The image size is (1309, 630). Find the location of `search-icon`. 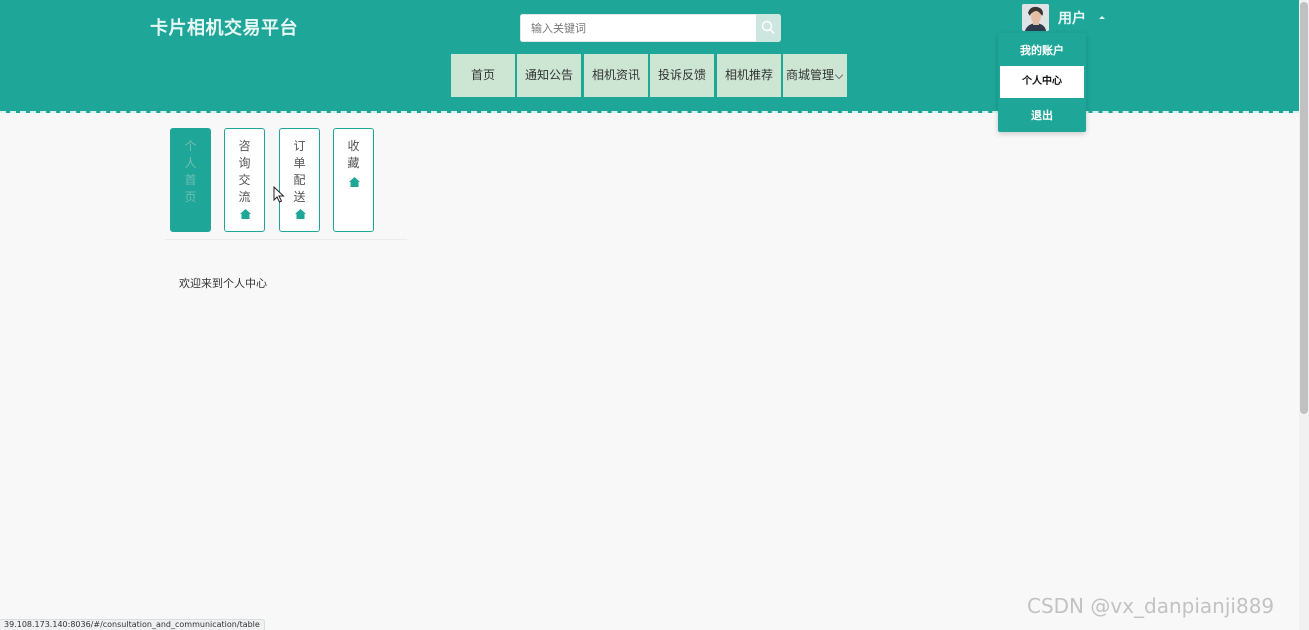

search-icon is located at coordinates (768, 27).